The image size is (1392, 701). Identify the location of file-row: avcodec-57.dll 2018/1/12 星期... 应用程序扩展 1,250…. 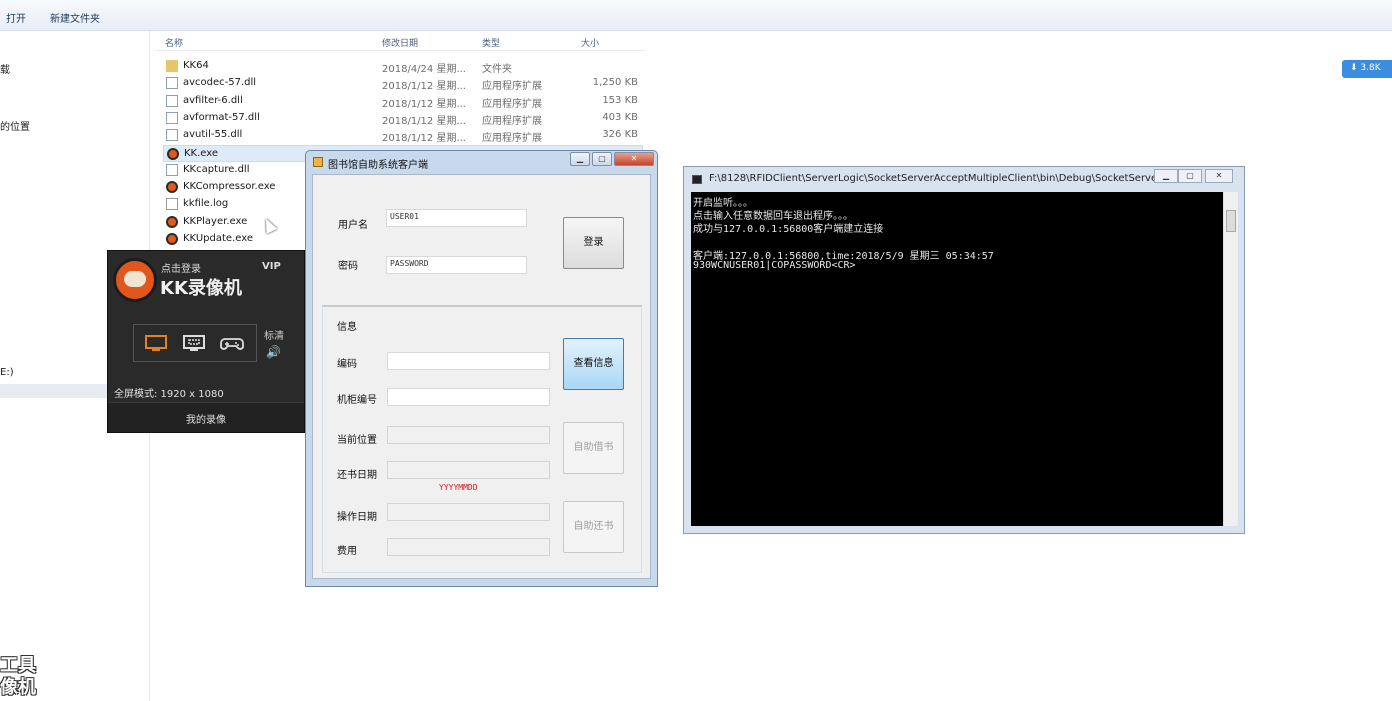
(403, 83).